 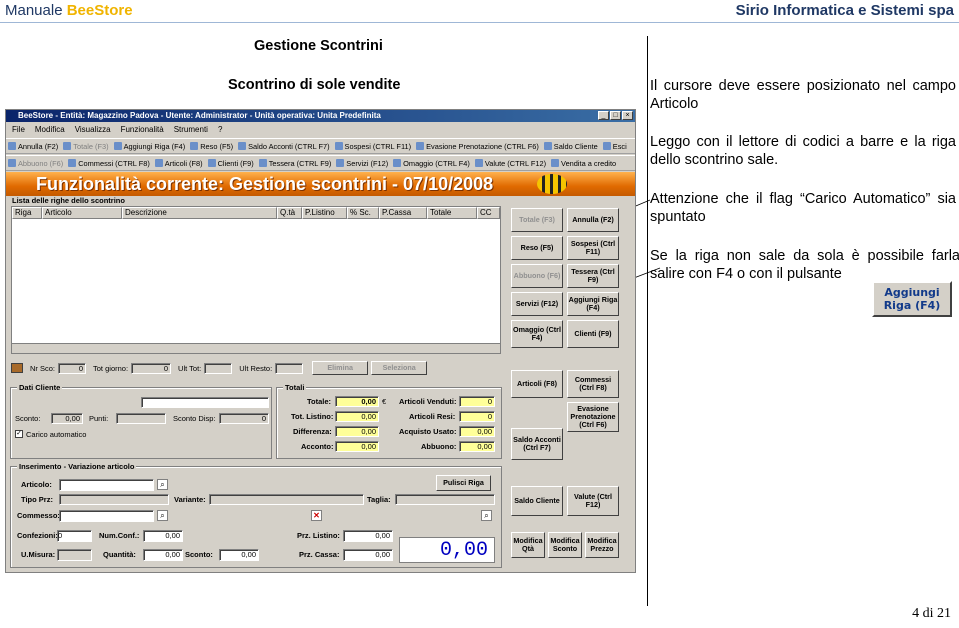 I want to click on tipo-prz-field, so click(x=114, y=499).